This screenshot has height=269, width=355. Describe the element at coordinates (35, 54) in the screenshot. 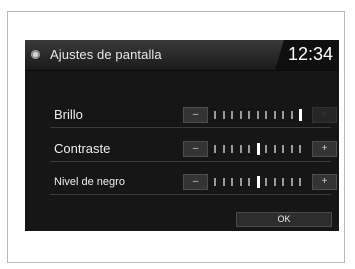

I see `settings-disc-icon` at that location.